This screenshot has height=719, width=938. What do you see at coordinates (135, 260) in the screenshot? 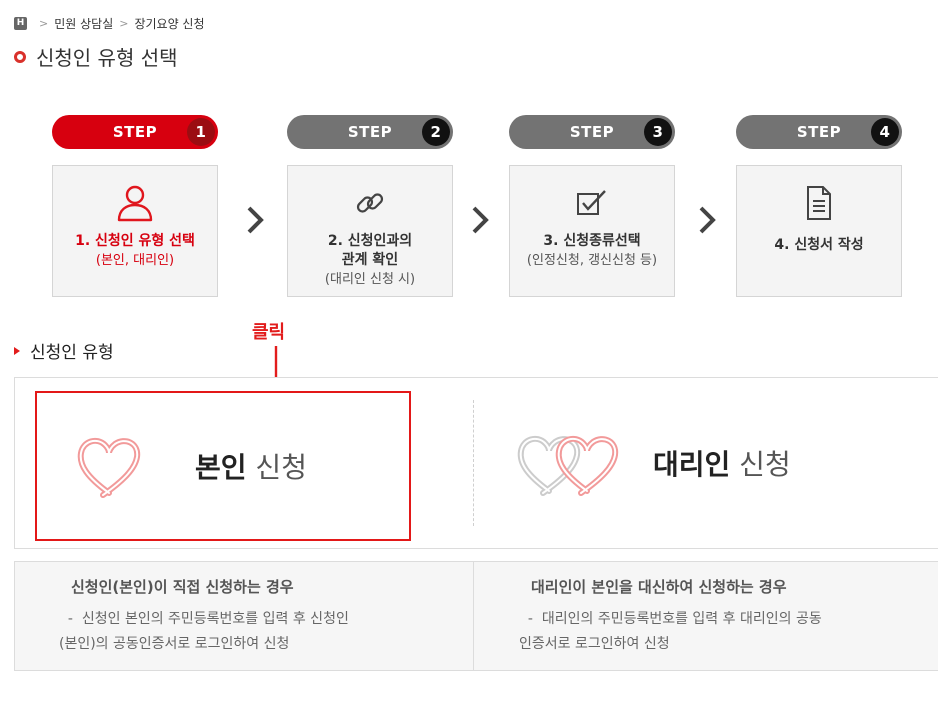
I see `step-1-sub: (본인, 대리인)` at bounding box center [135, 260].